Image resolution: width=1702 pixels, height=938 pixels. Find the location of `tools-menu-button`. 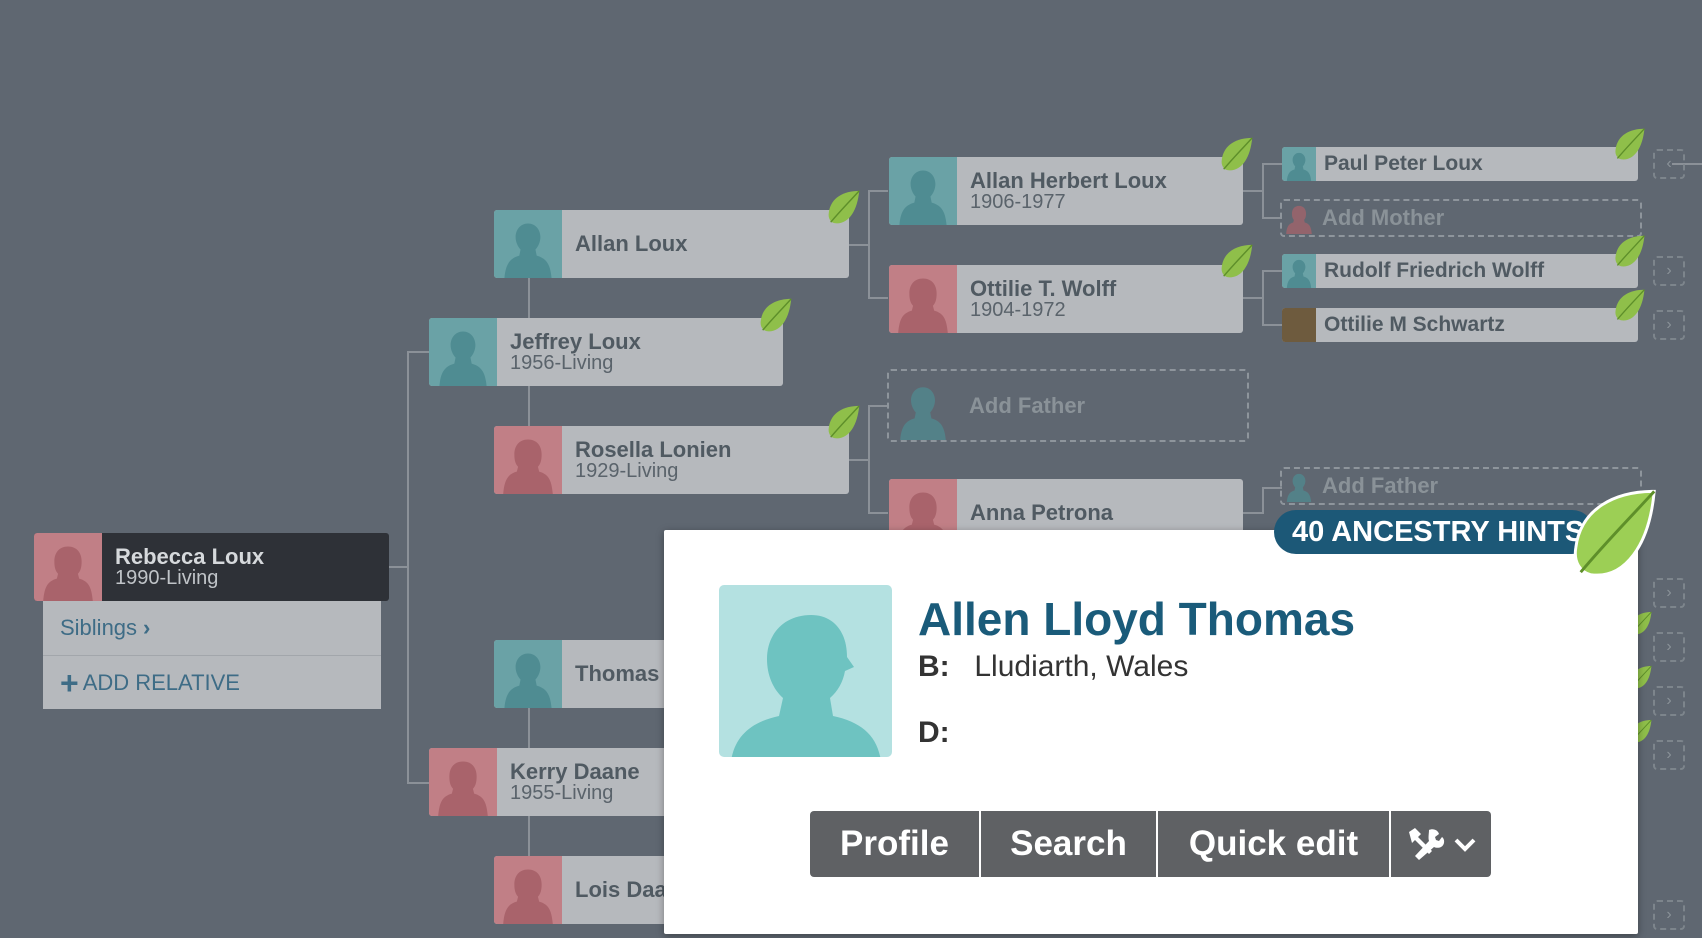

tools-menu-button is located at coordinates (1441, 844).